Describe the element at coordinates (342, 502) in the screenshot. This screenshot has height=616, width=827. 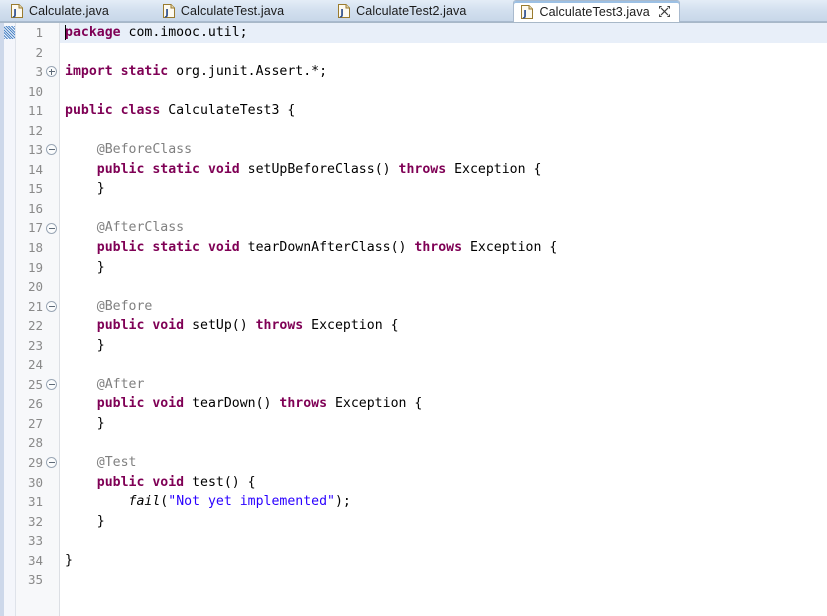
I see `code-token-plain: );` at that location.